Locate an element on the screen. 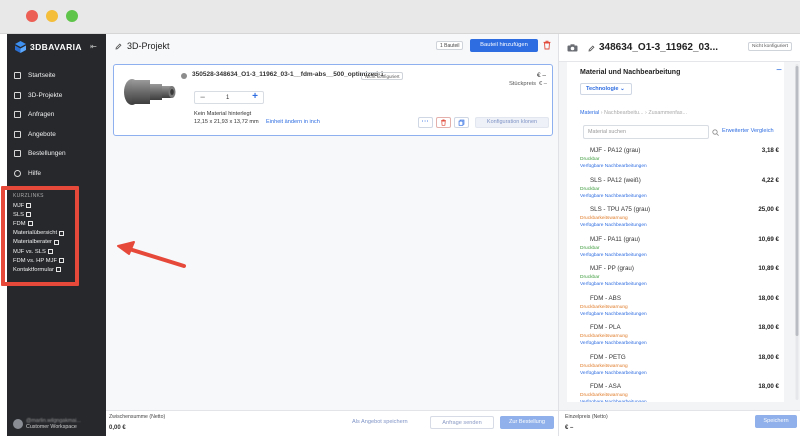  add-part-button: Bauteil hinzufügen is located at coordinates (504, 45).